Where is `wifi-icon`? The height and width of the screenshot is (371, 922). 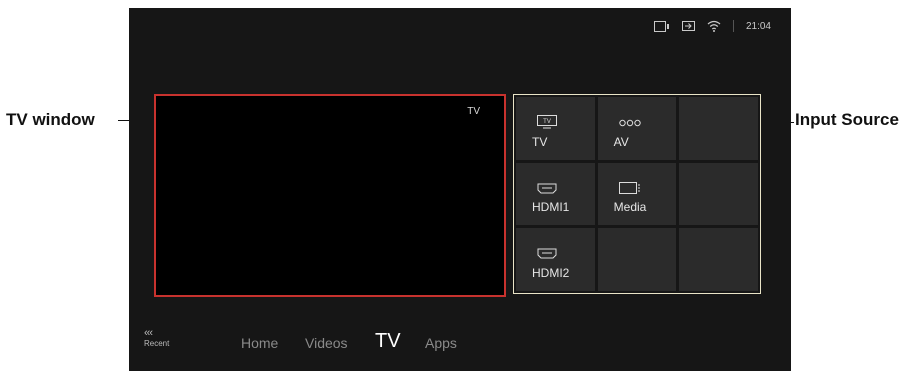 wifi-icon is located at coordinates (714, 26).